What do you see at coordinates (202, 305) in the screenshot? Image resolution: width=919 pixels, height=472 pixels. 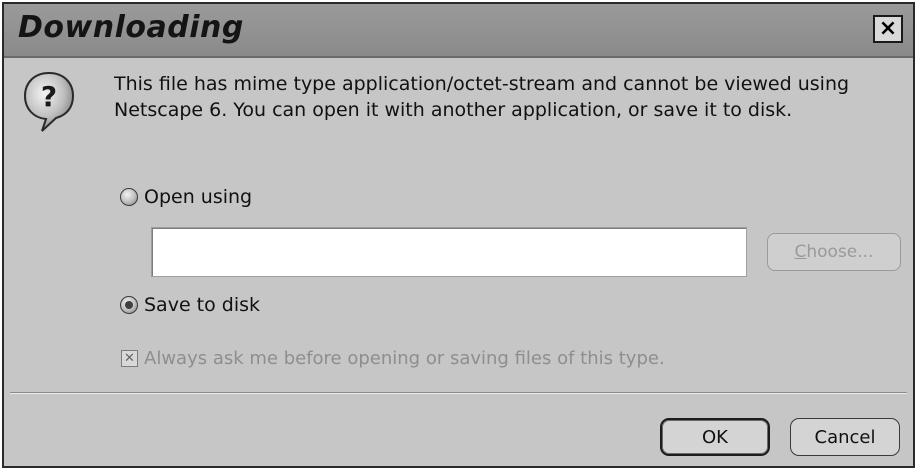 I see `save-to-disk-label: Save to disk` at bounding box center [202, 305].